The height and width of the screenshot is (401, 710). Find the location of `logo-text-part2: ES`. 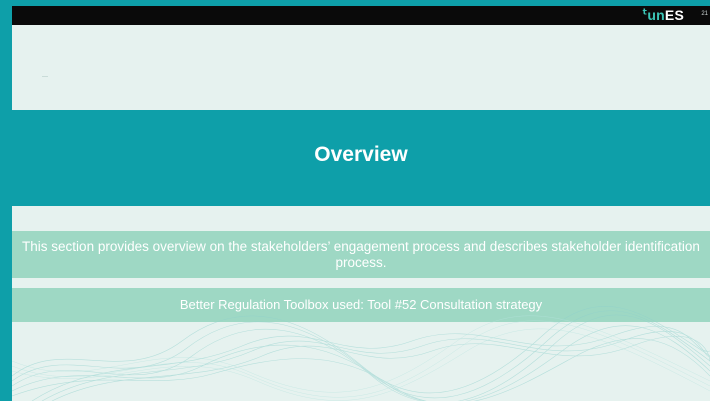

logo-text-part2: ES is located at coordinates (674, 15).